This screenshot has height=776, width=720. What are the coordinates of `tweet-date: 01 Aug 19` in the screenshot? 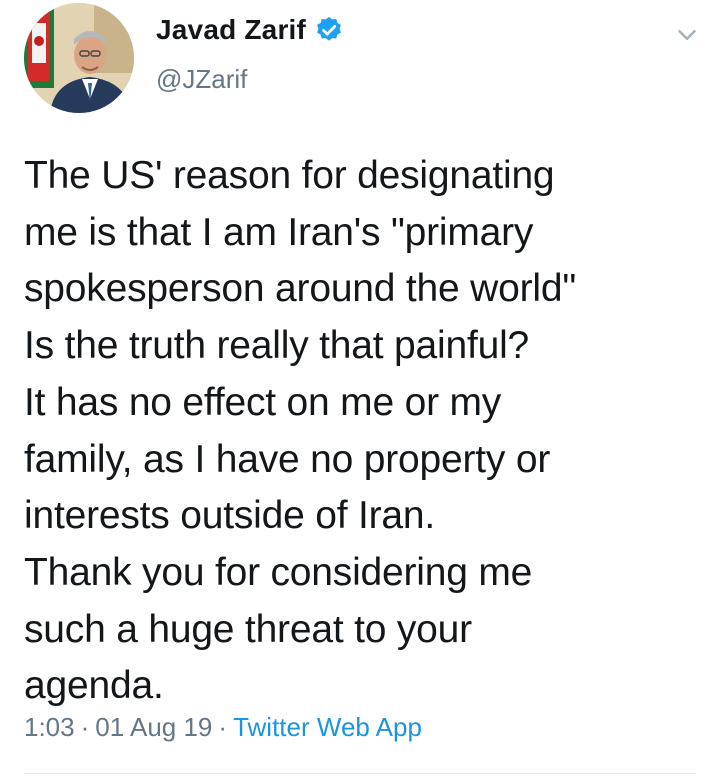 It's located at (153, 727).